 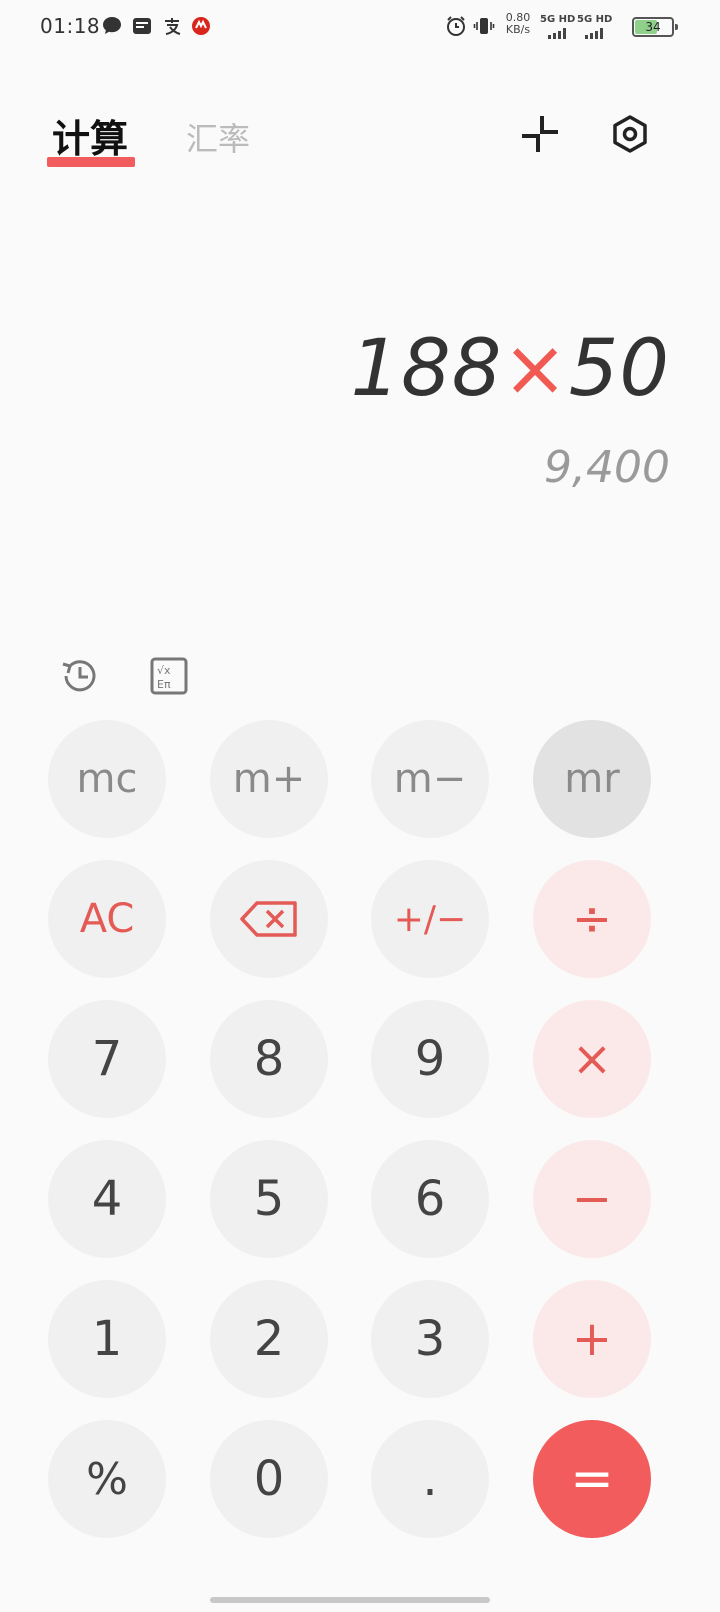 I want to click on backspace-icon, so click(x=268, y=919).